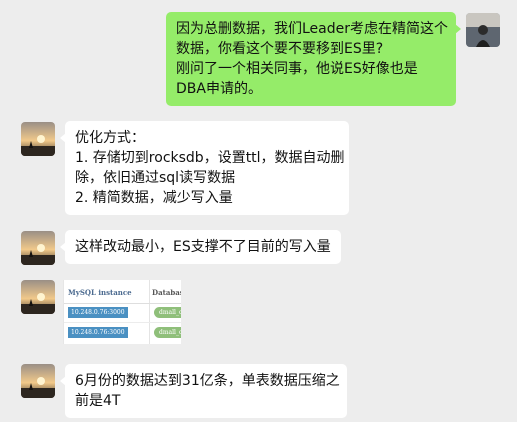  What do you see at coordinates (203, 247) in the screenshot?
I see `message-line: 这样改动最小，ES支撑不了目前的写入量` at bounding box center [203, 247].